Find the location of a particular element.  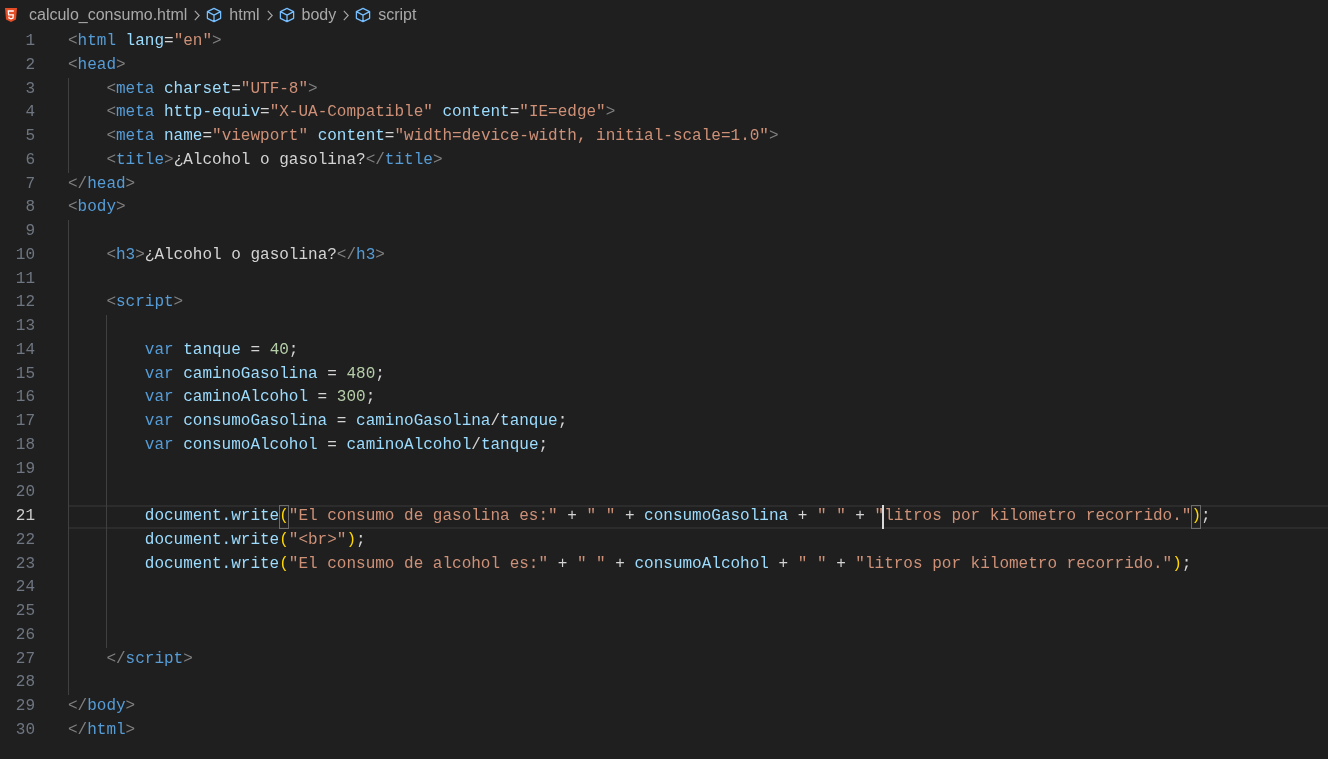

line-number: 22 is located at coordinates (24, 540).